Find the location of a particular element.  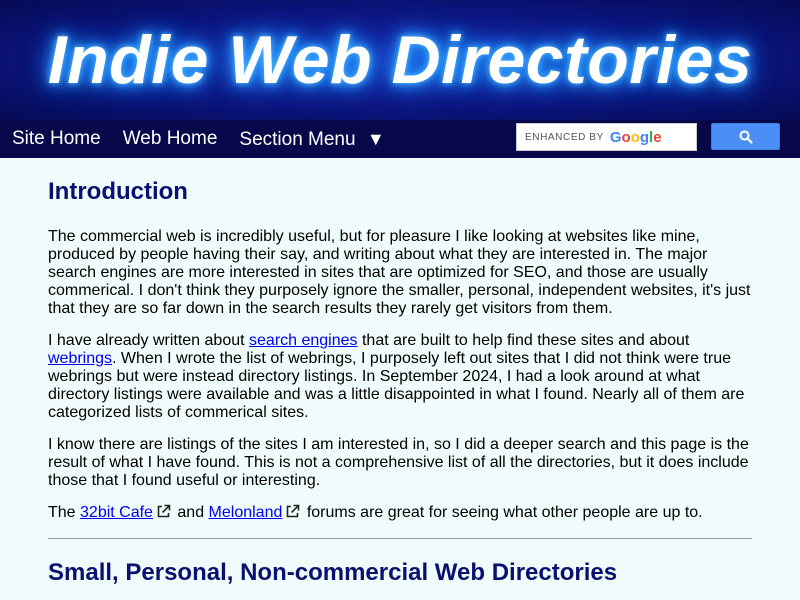

search-input is located at coordinates (608, 138).